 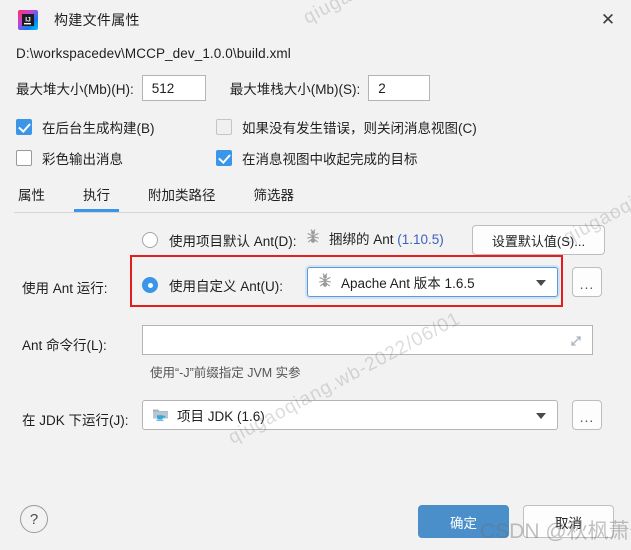 I want to click on max-heap-size-label: 最大堆大小(Mb)(H):, so click(x=75, y=89).